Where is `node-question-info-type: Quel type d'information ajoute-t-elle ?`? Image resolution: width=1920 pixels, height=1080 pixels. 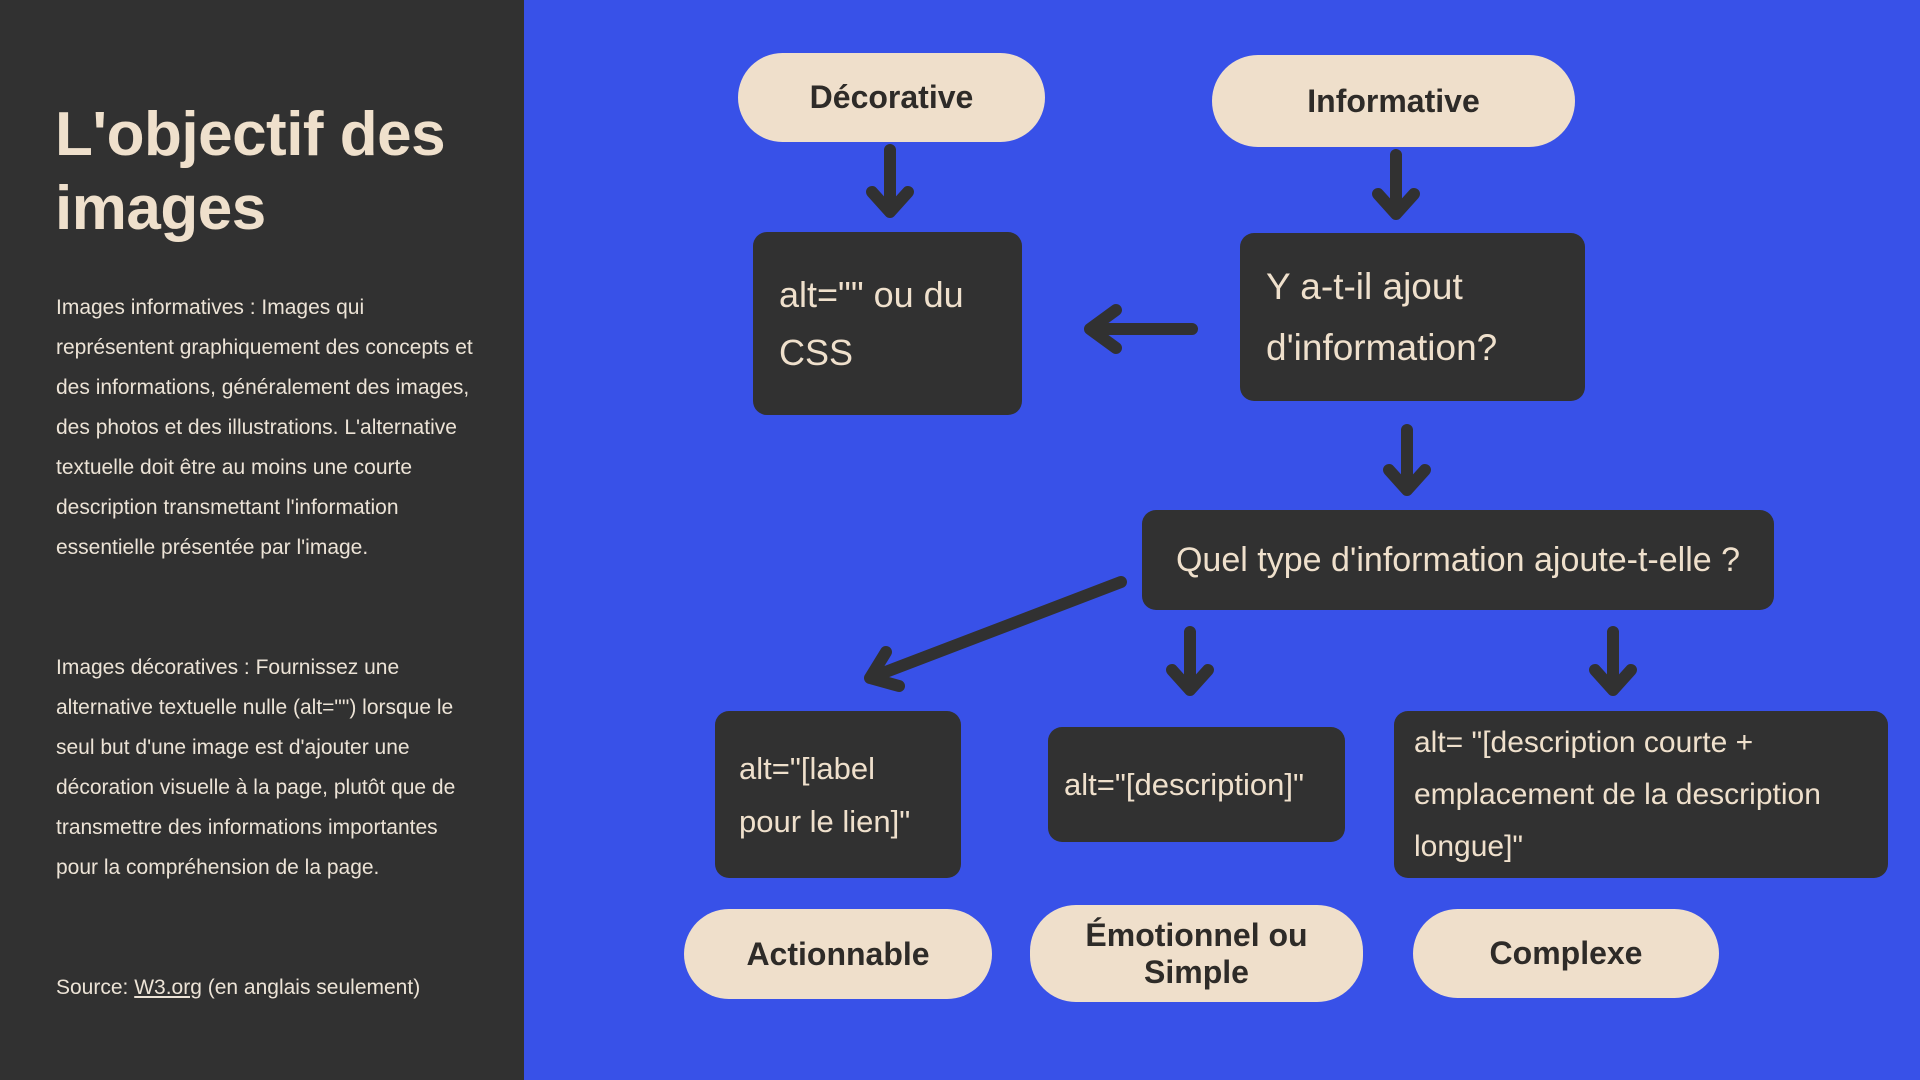 node-question-info-type: Quel type d'information ajoute-t-elle ? is located at coordinates (1458, 560).